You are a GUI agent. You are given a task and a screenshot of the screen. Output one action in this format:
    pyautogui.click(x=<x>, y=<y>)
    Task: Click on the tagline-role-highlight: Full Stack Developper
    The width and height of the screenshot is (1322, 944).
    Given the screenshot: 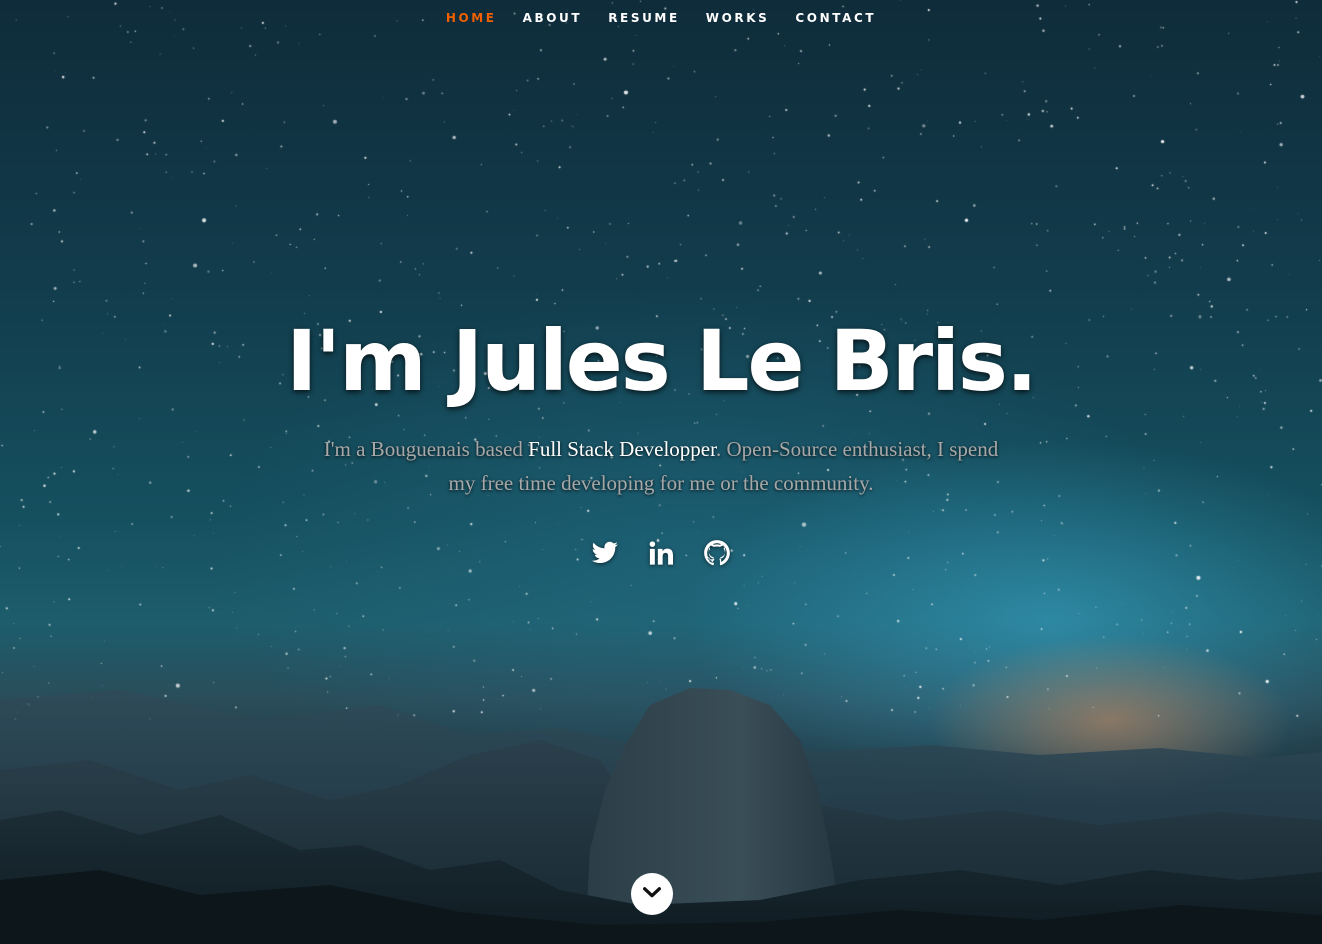 What is the action you would take?
    pyautogui.click(x=622, y=449)
    